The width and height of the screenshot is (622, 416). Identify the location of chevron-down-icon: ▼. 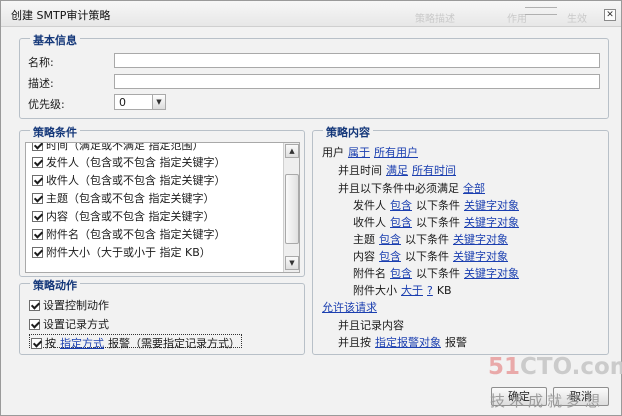
(158, 102).